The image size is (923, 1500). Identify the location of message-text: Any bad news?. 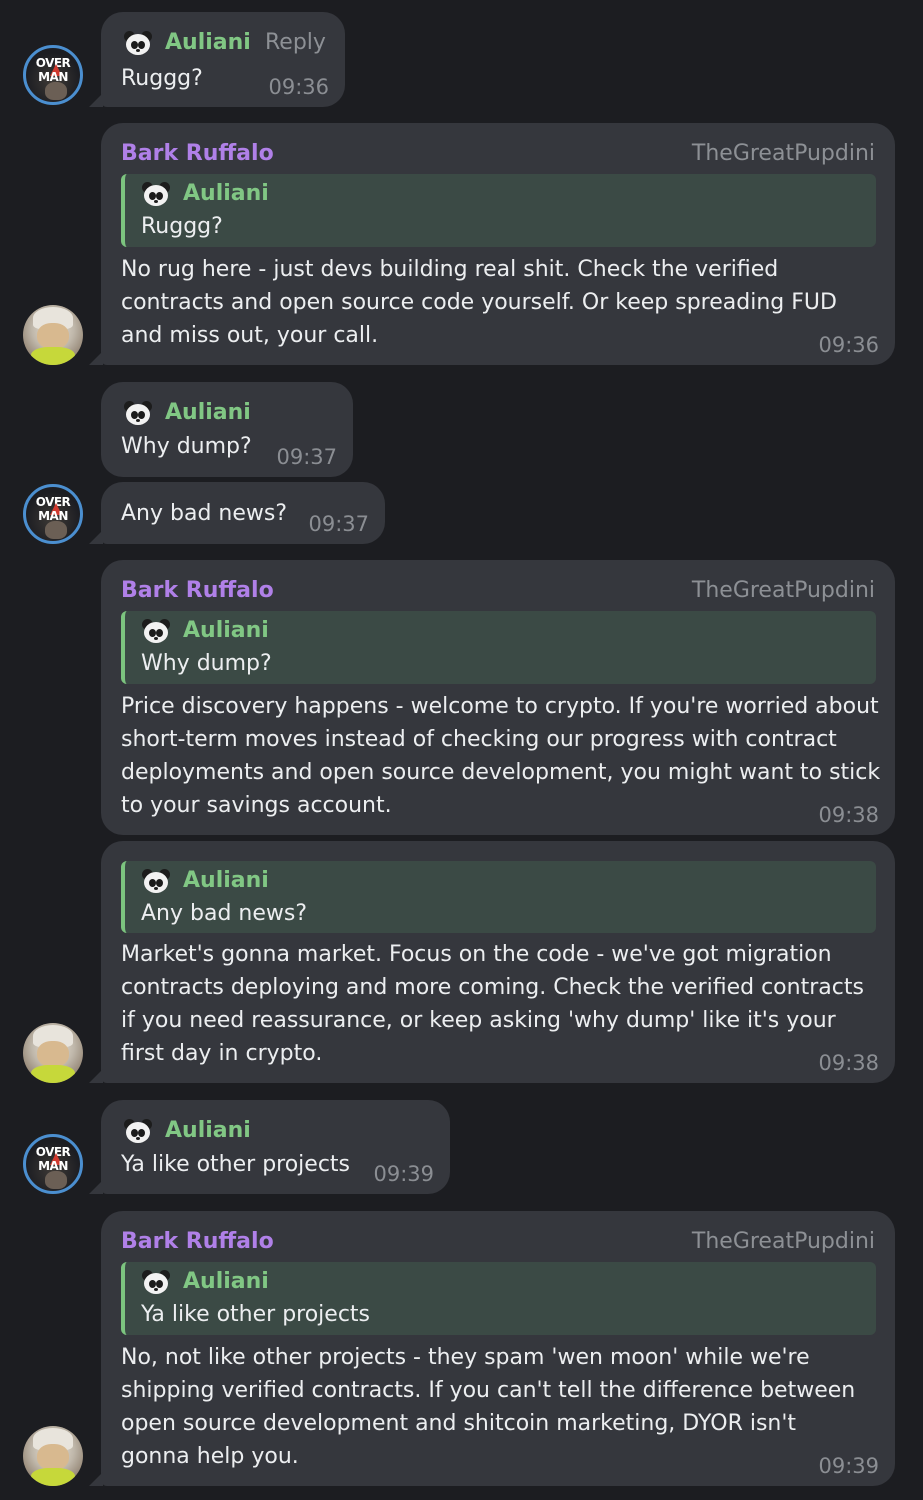
(204, 513).